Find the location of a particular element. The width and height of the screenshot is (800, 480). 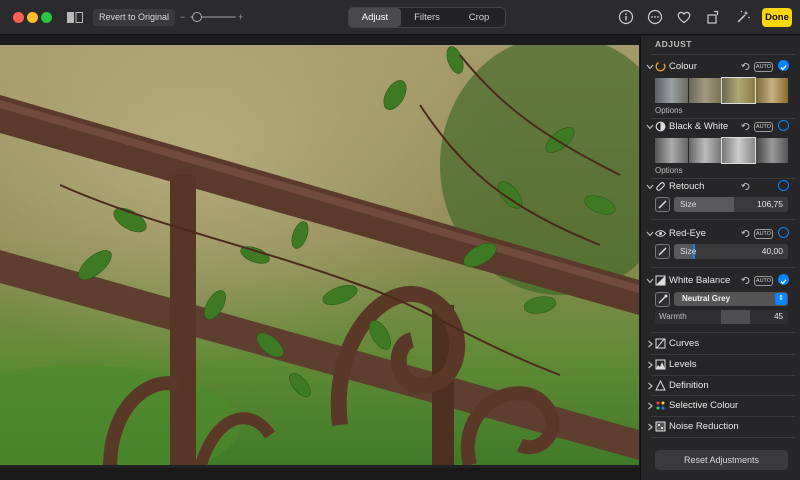

eyedropper-icon is located at coordinates (663, 299).